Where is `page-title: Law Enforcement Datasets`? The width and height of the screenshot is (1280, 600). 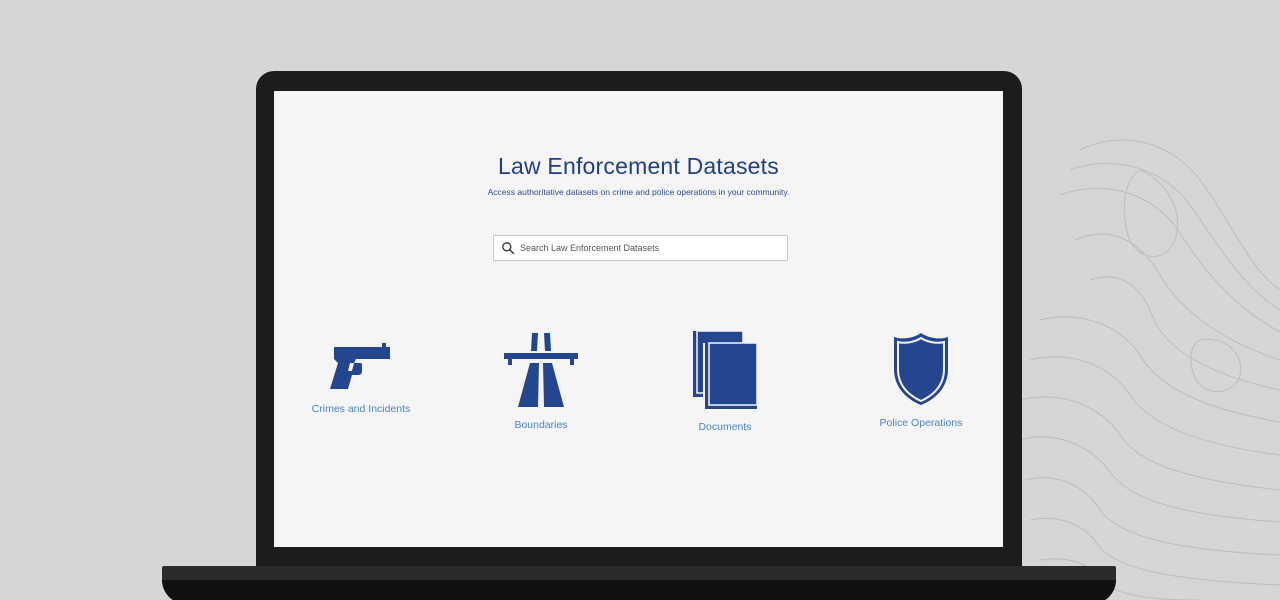
page-title: Law Enforcement Datasets is located at coordinates (638, 166).